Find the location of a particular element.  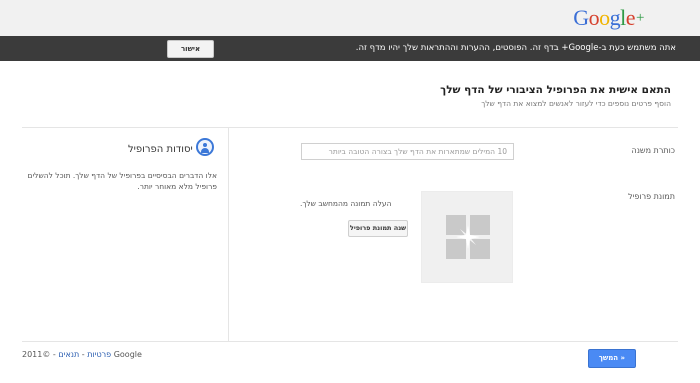

footer-links: פרטיות - תנאים - ©2011 Google is located at coordinates (82, 354).